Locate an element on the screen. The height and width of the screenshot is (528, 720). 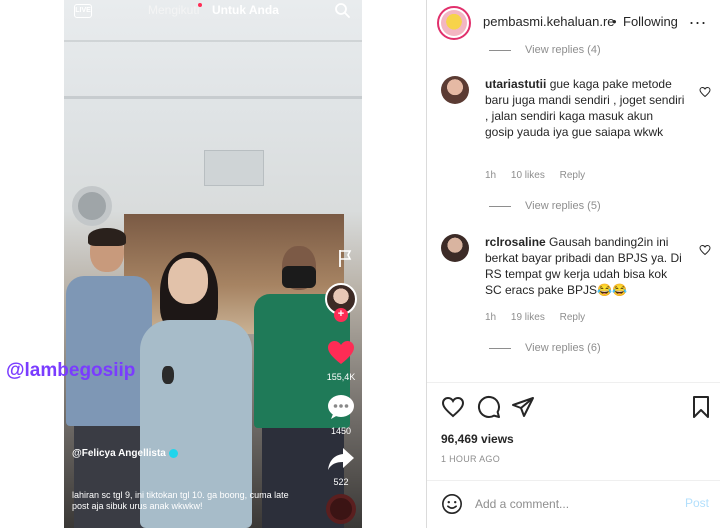
view-replies-label: View replies (6) is located at coordinates (563, 348).